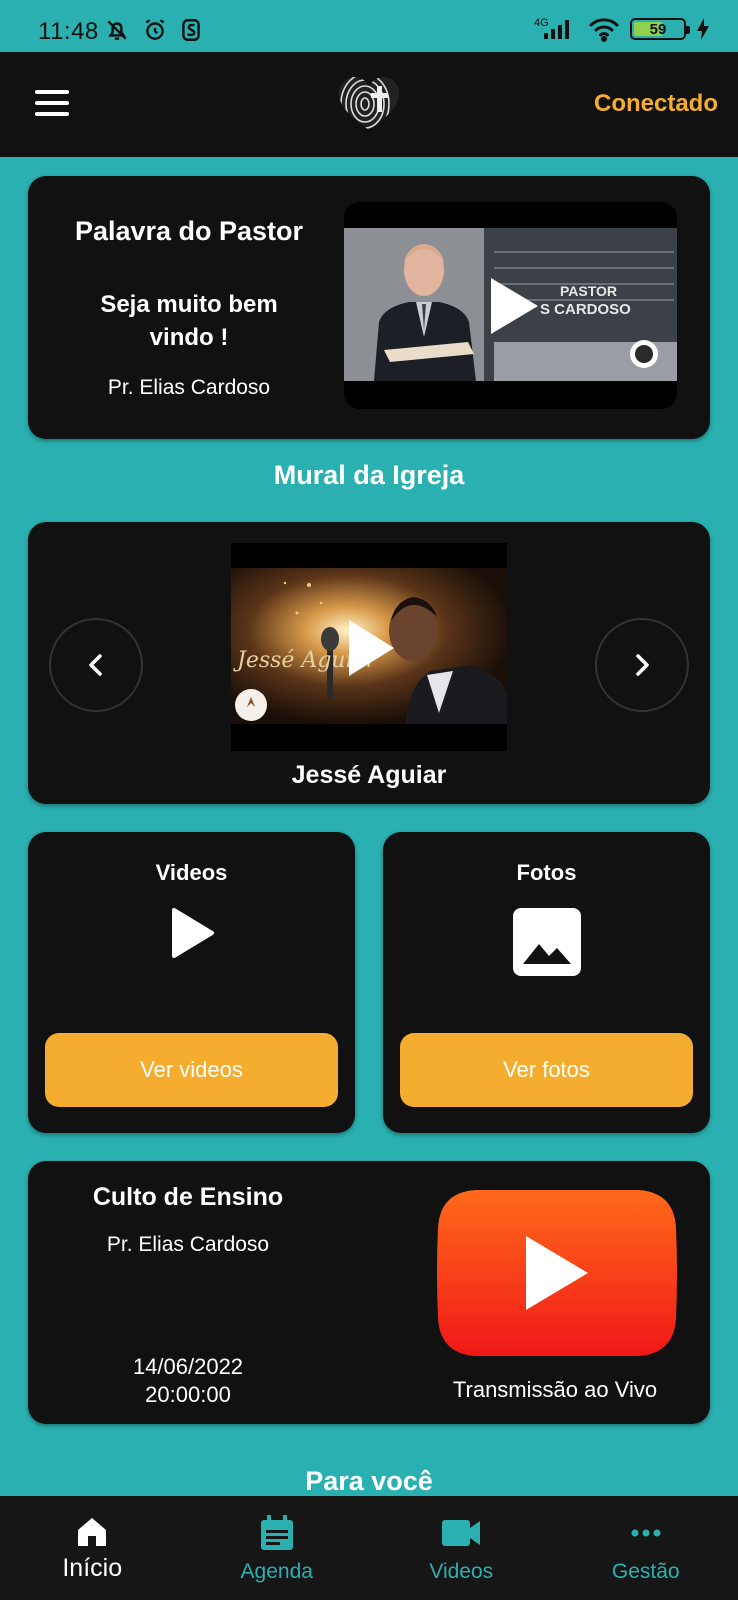 The image size is (738, 1600). Describe the element at coordinates (369, 1481) in the screenshot. I see `for-you-section-title: Para você` at that location.